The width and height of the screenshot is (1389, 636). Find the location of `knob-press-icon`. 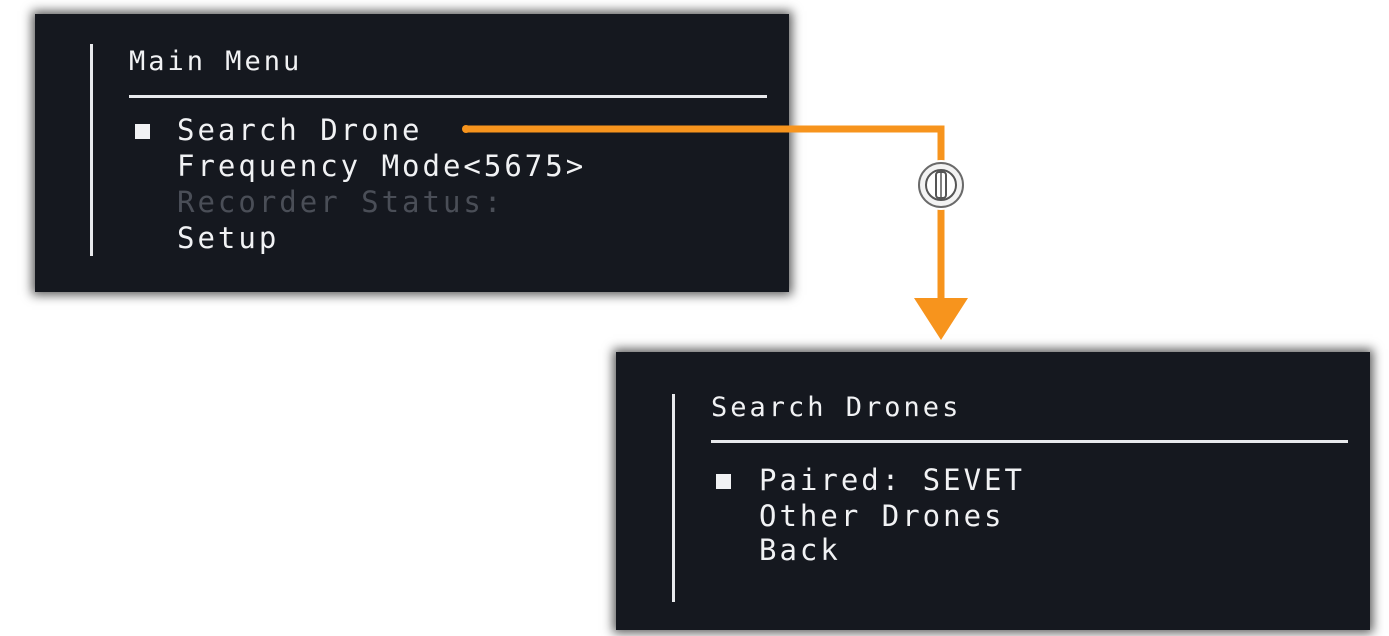

knob-press-icon is located at coordinates (941, 185).